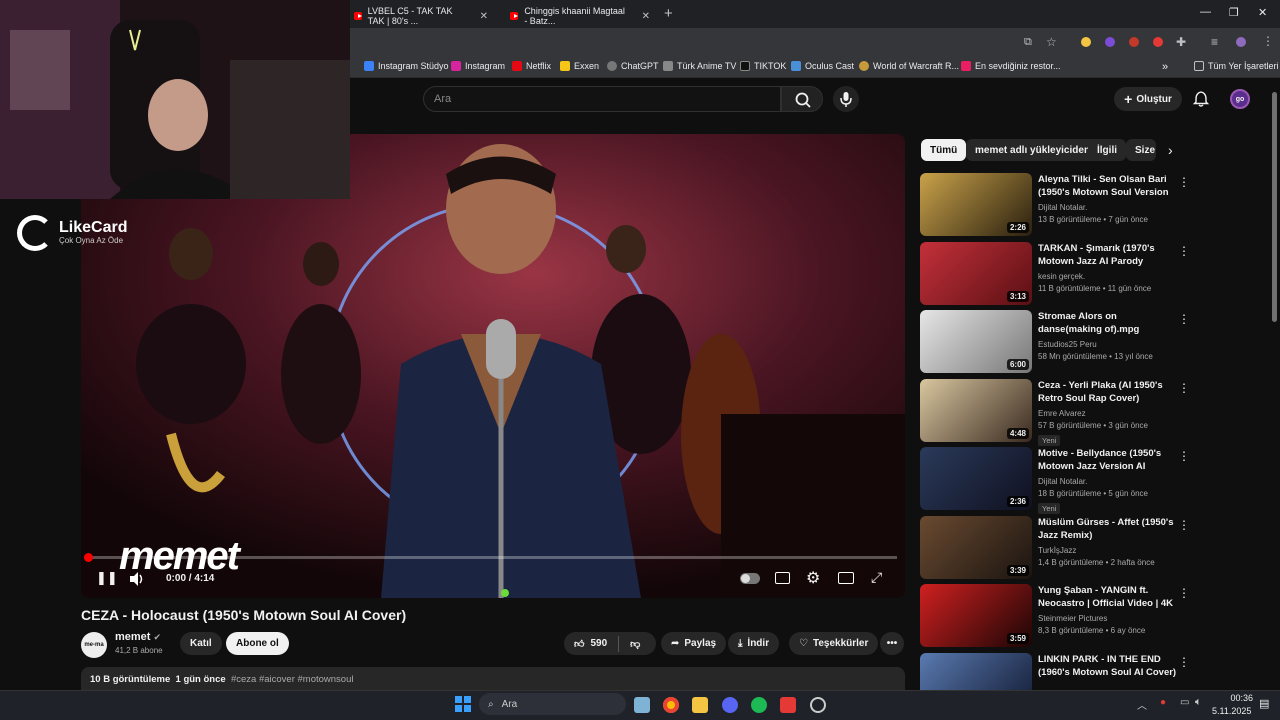  Describe the element at coordinates (88, 557) in the screenshot. I see `progress-scrubber` at that location.